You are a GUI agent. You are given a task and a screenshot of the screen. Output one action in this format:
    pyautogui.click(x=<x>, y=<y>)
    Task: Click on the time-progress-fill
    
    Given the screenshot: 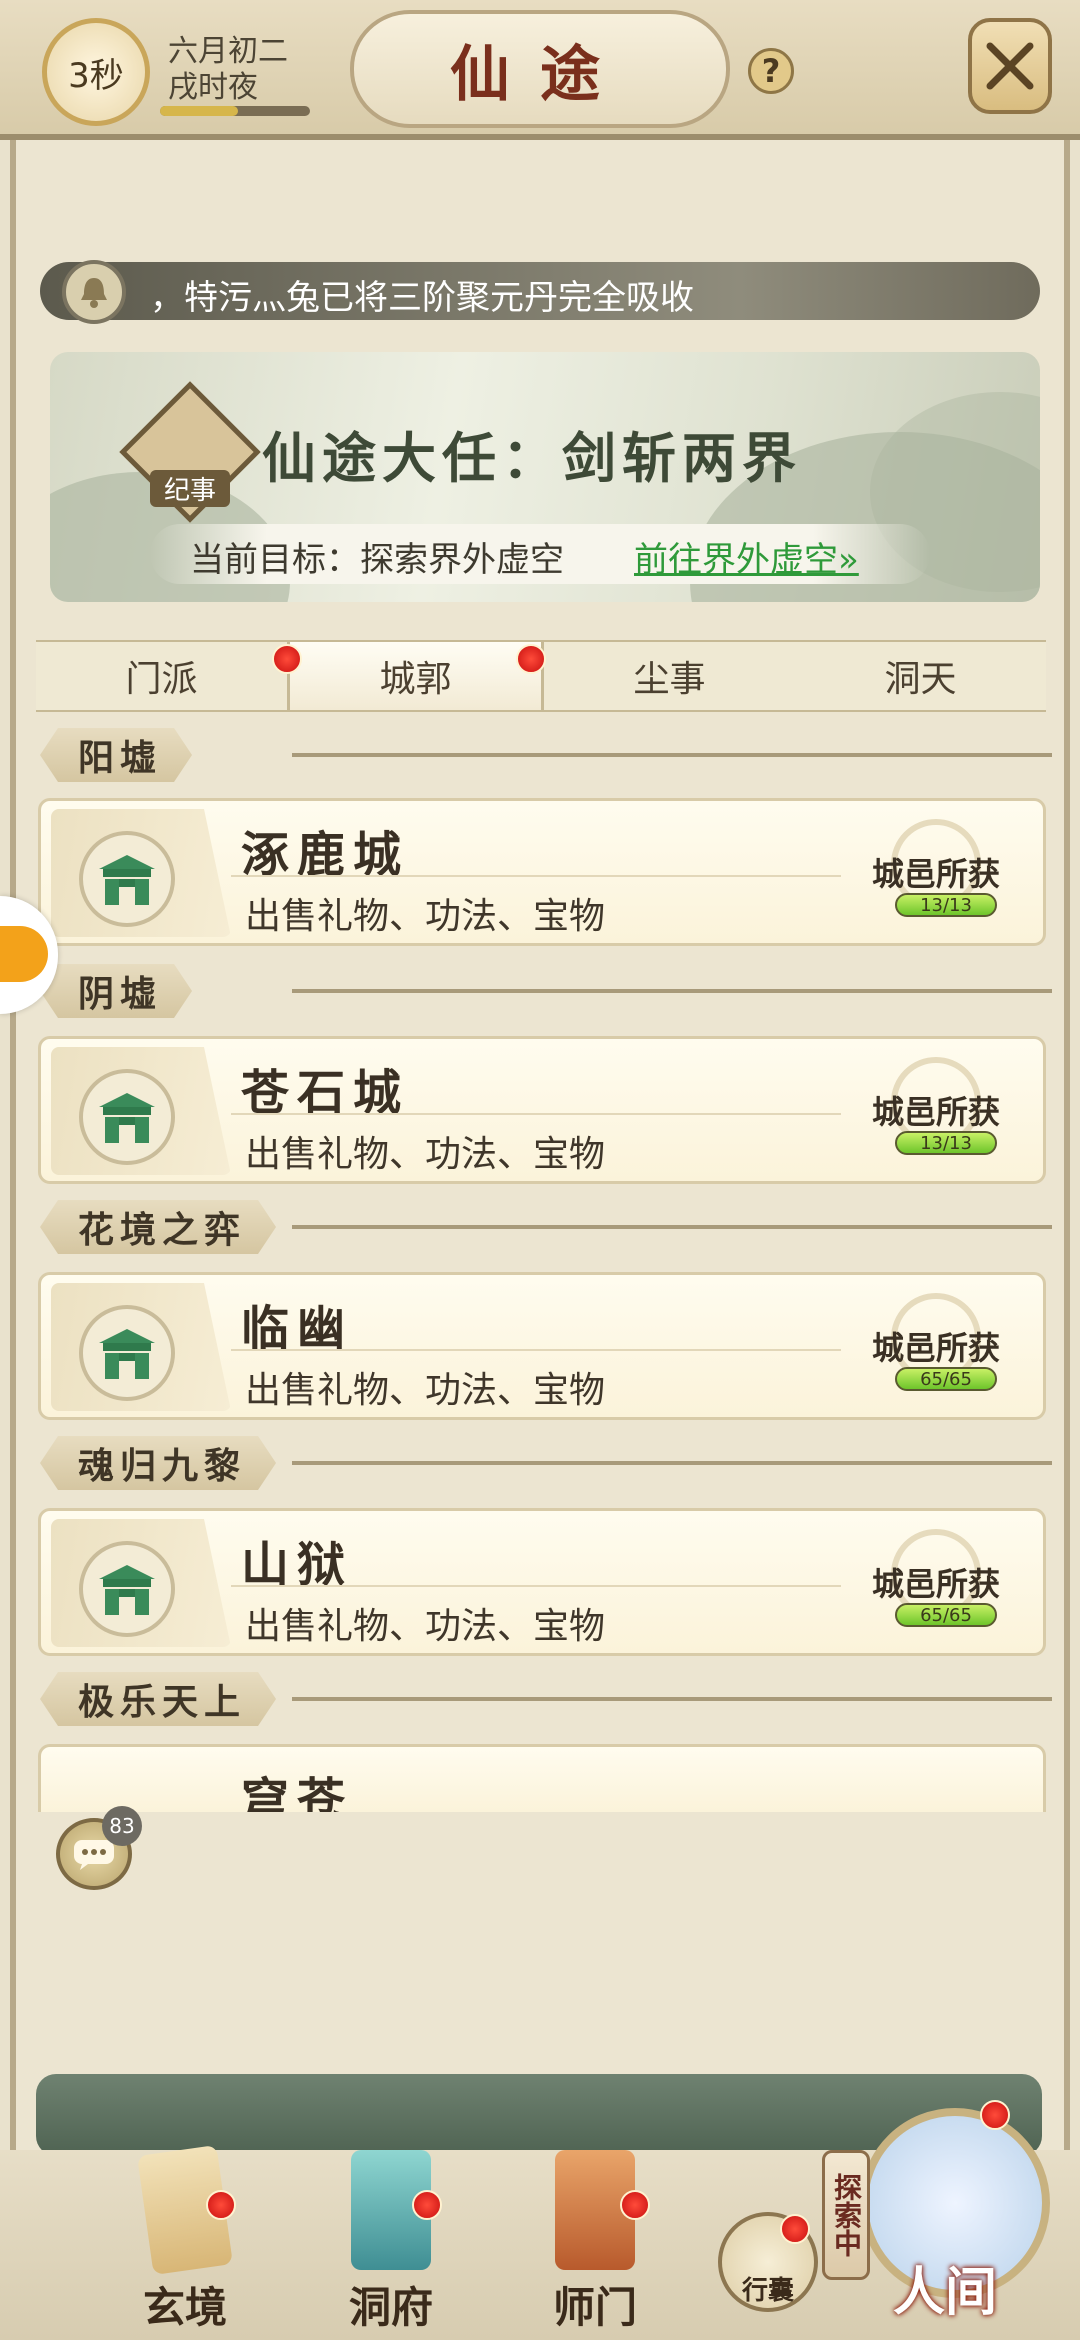 What is the action you would take?
    pyautogui.click(x=199, y=111)
    